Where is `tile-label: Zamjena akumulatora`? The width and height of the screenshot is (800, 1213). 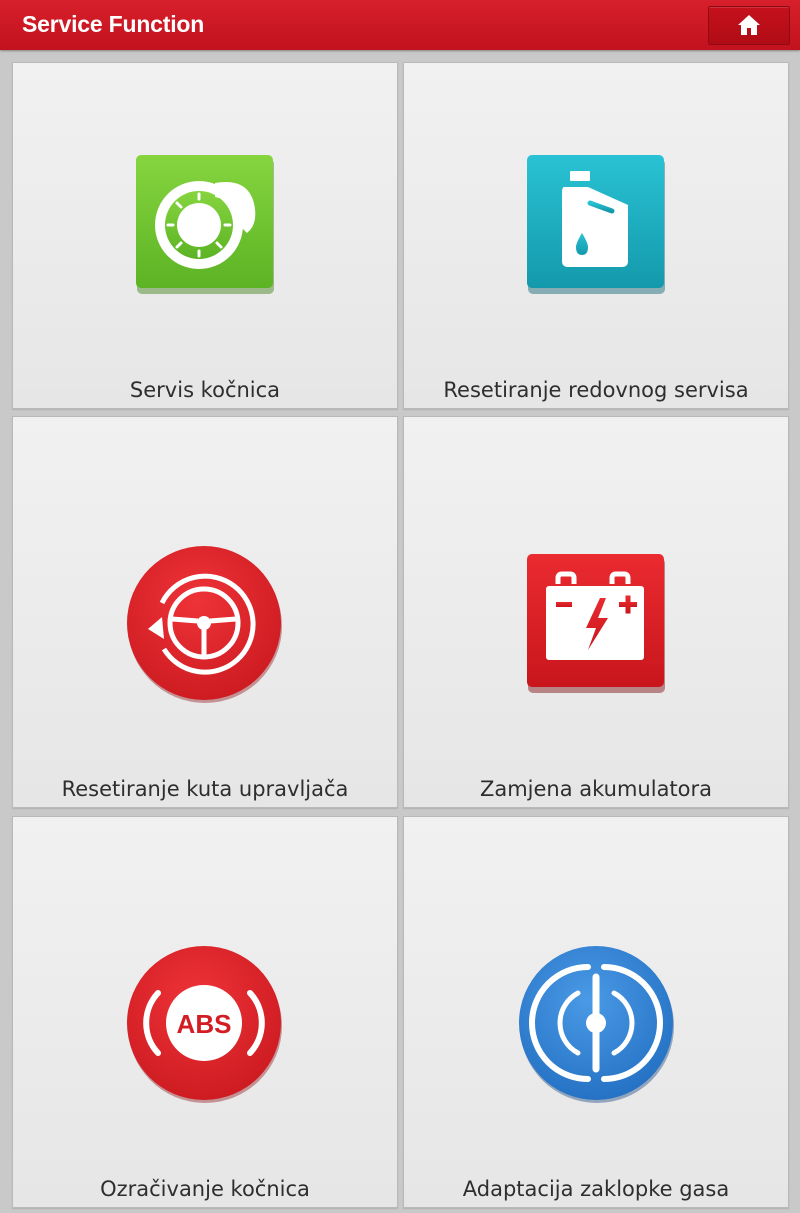 tile-label: Zamjena akumulatora is located at coordinates (596, 789).